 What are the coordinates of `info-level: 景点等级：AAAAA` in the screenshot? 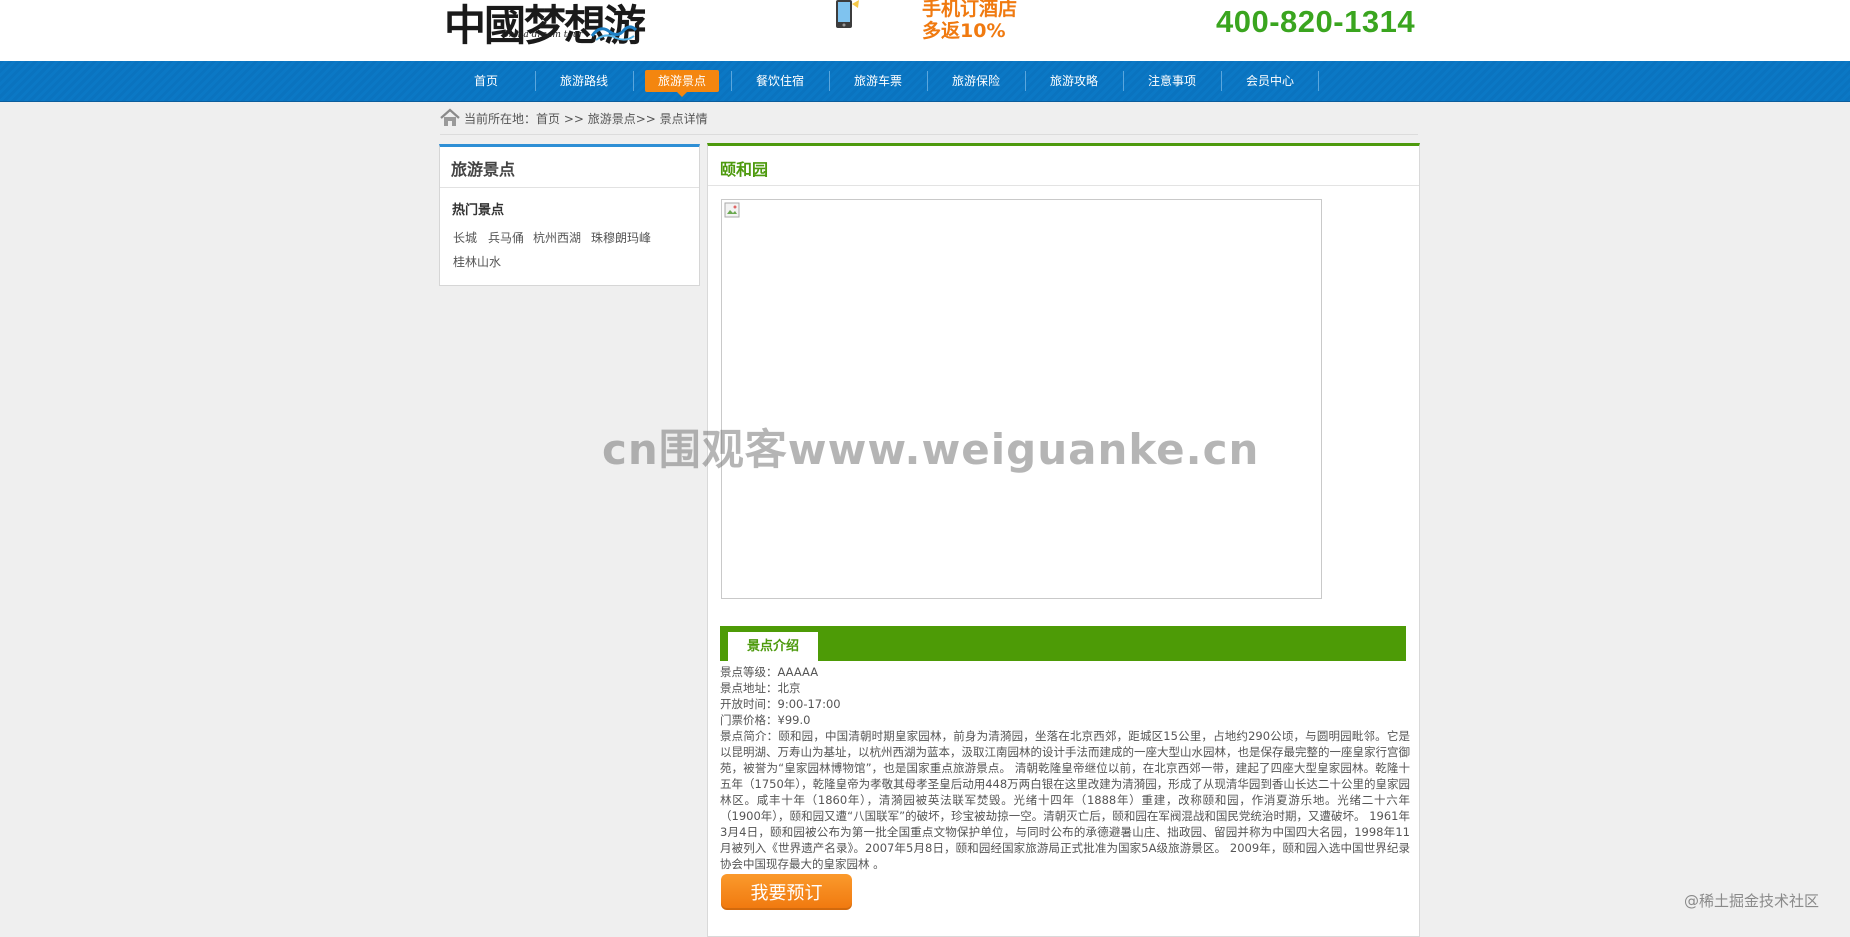 It's located at (769, 672).